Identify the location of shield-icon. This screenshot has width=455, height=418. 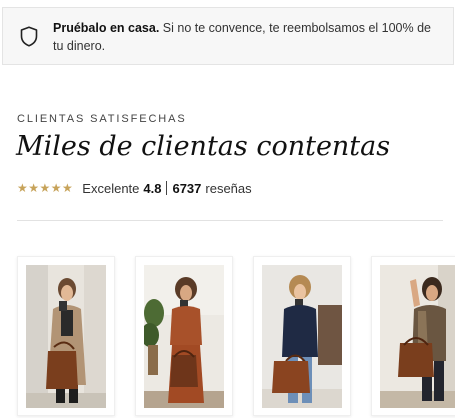
(29, 36).